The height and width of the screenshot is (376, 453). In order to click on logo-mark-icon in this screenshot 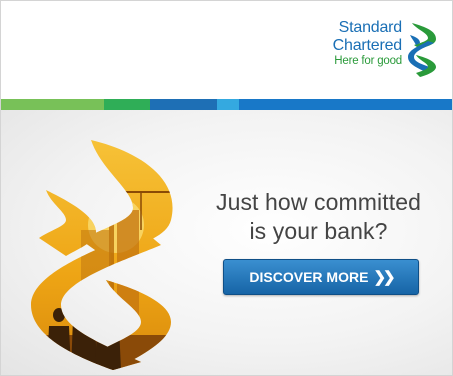, I will do `click(422, 50)`.